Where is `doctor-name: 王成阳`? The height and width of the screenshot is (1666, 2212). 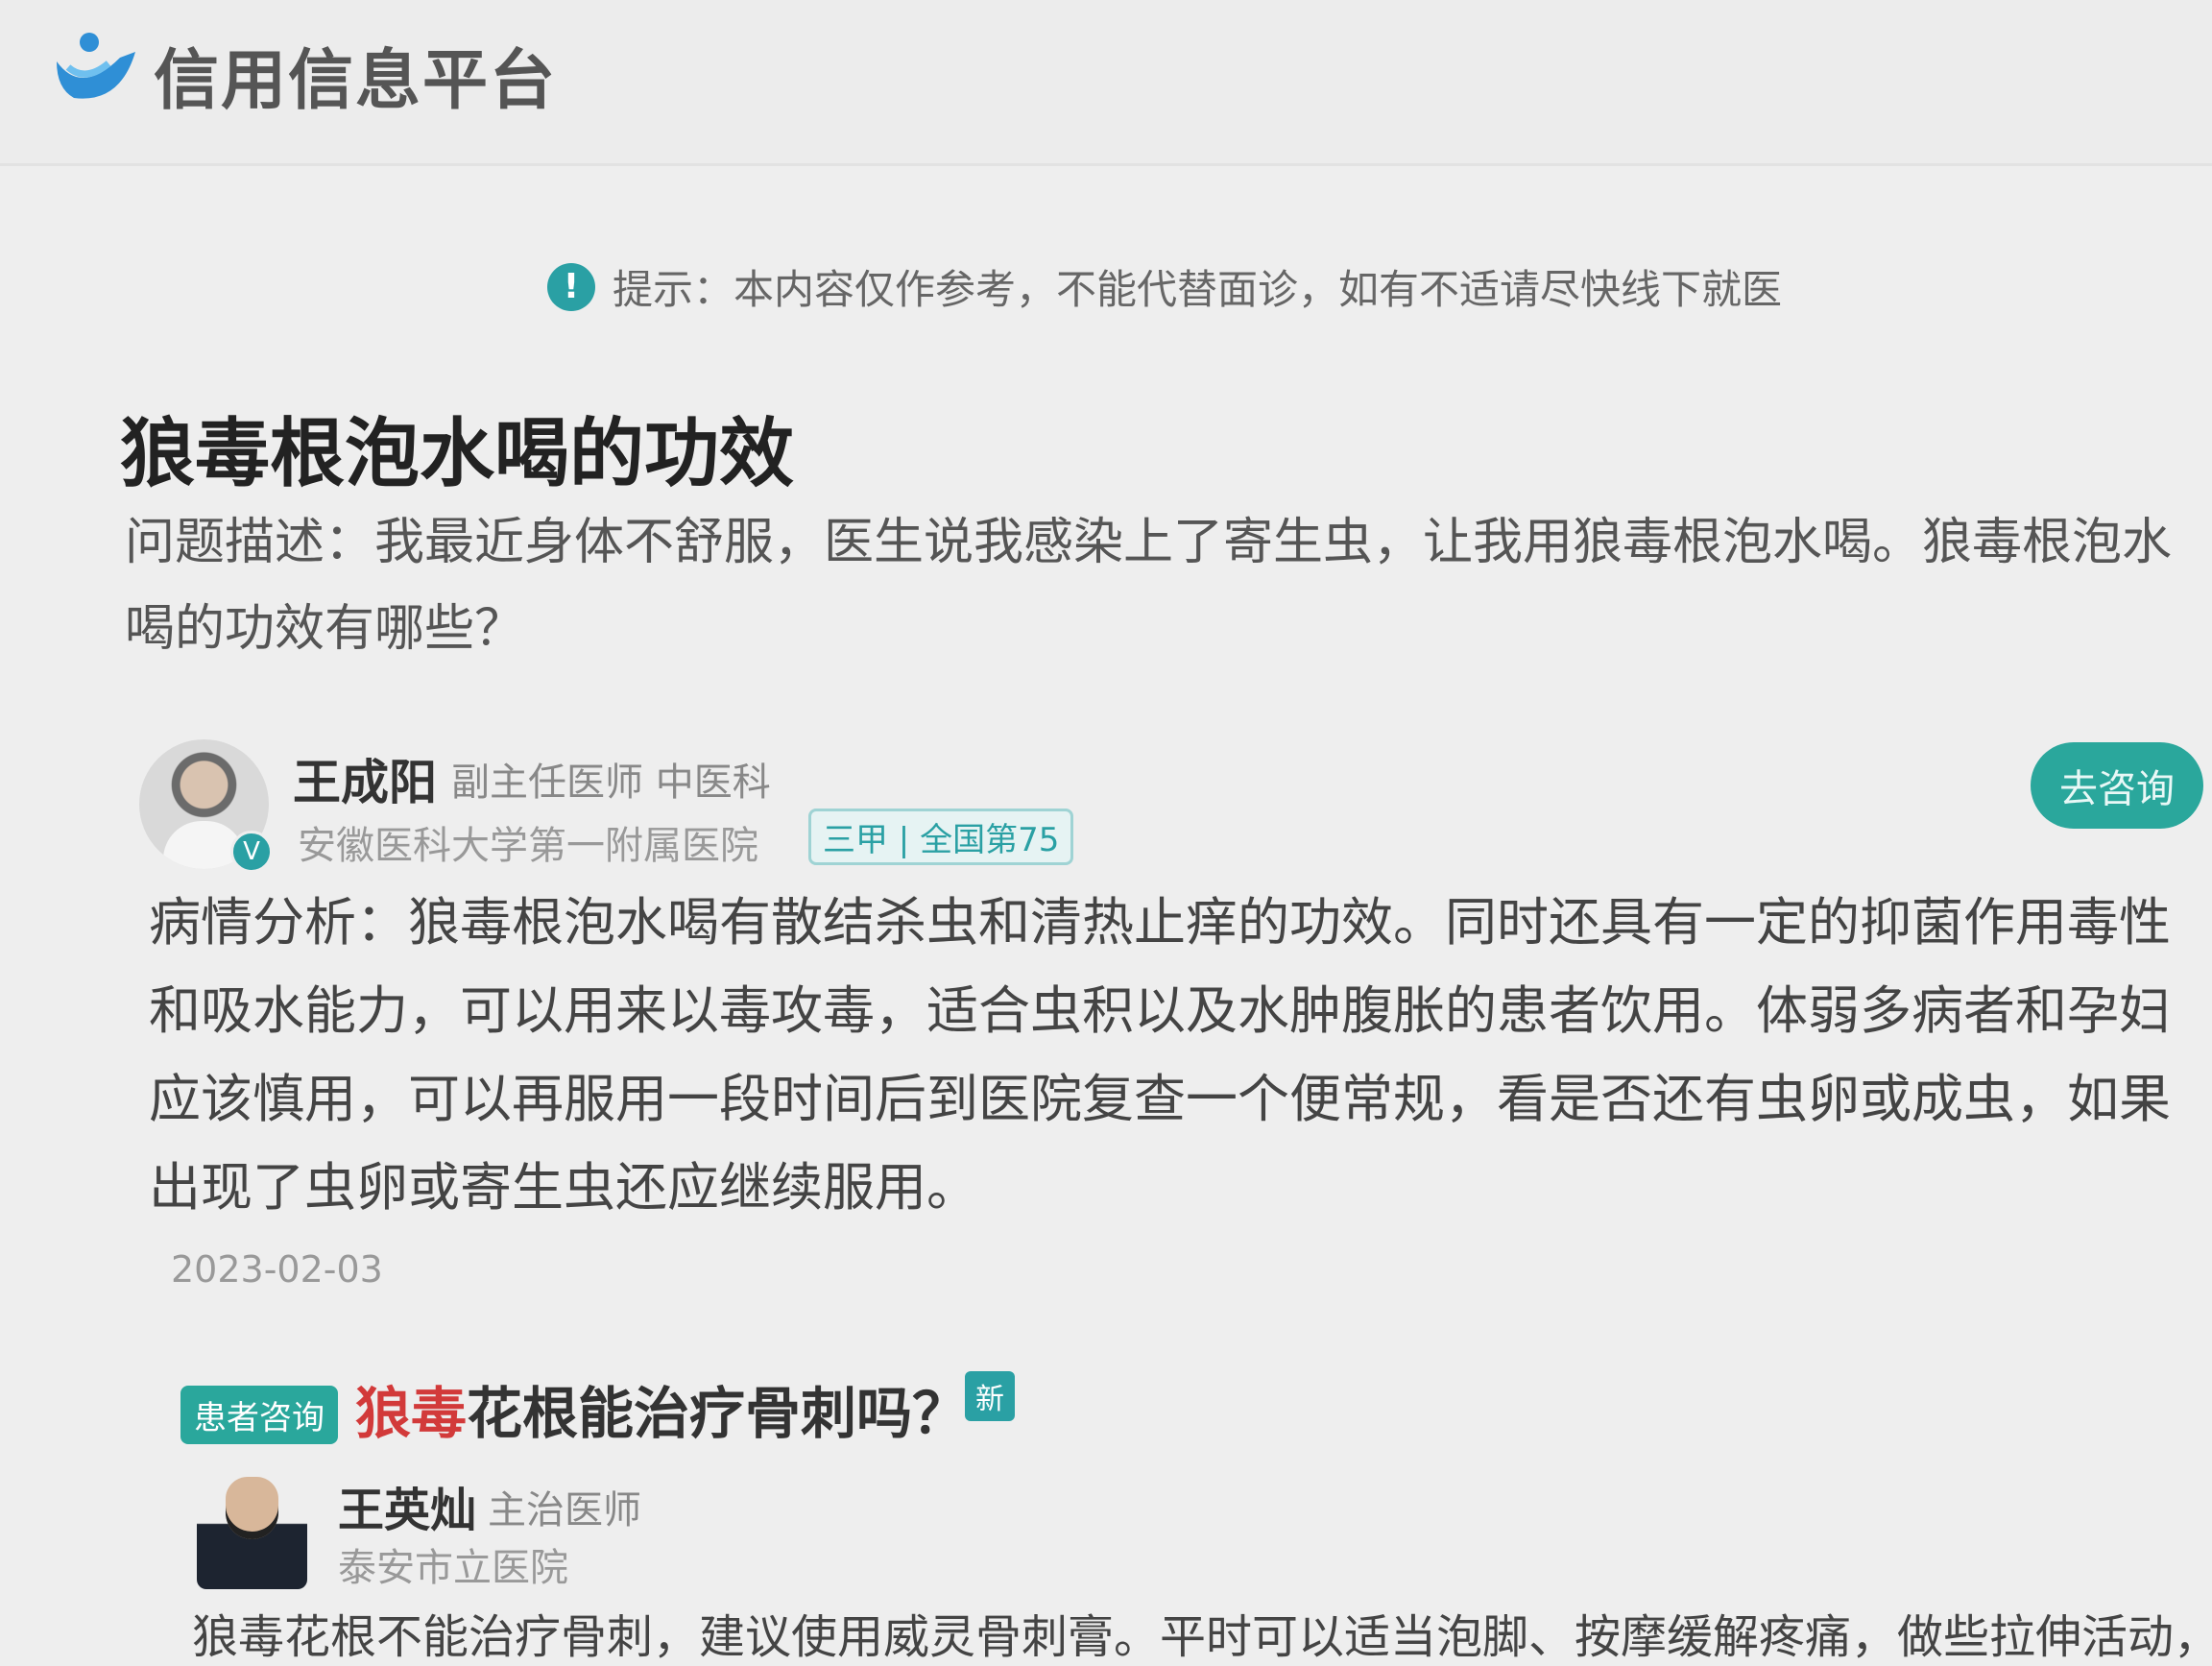 doctor-name: 王成阳 is located at coordinates (365, 778).